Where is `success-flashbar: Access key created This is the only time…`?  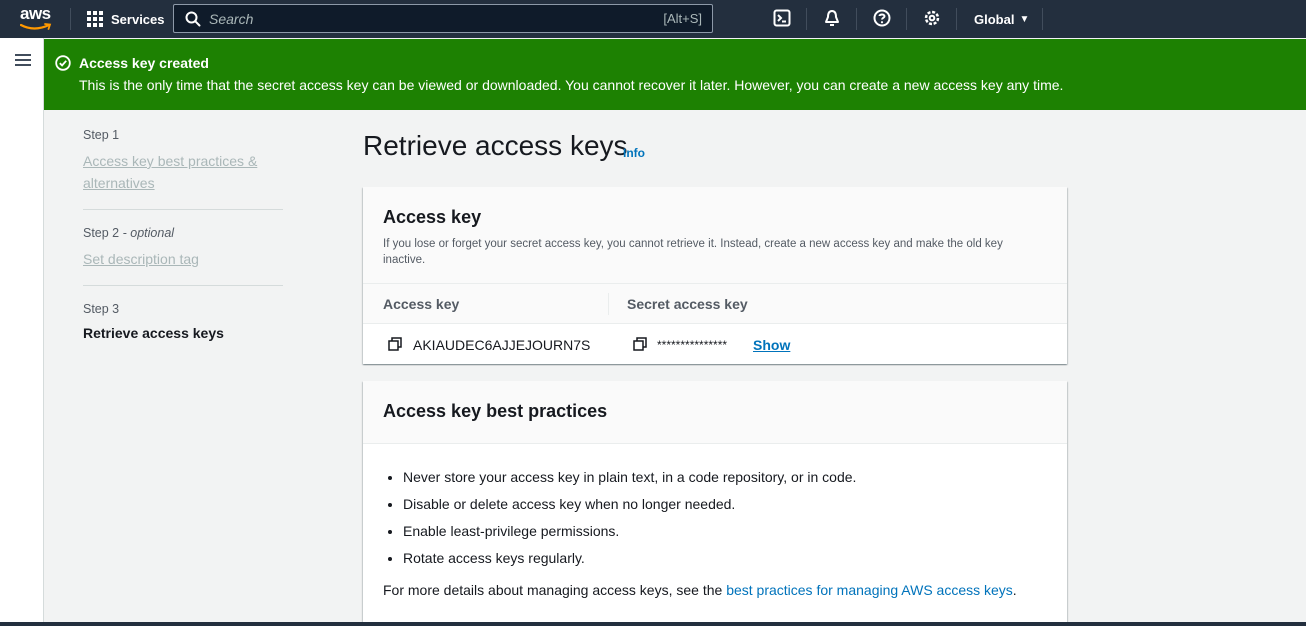 success-flashbar: Access key created This is the only time… is located at coordinates (675, 74).